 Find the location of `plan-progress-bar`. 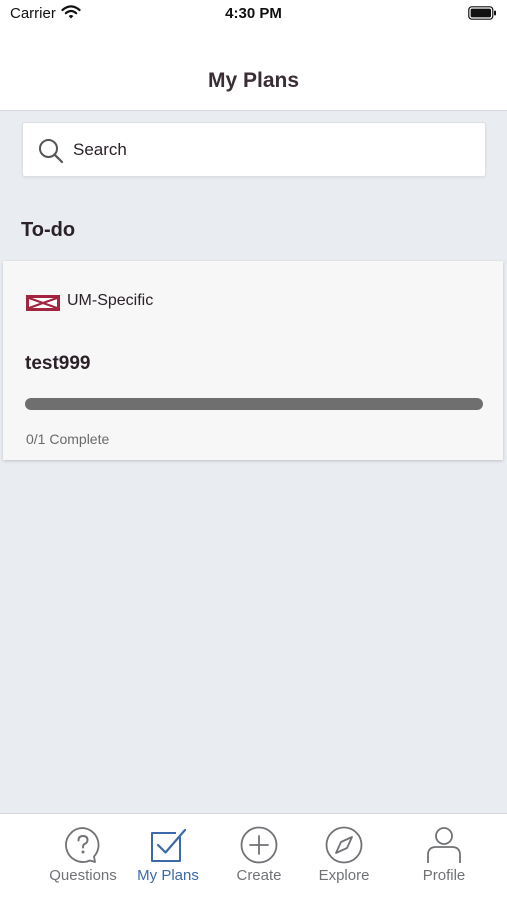

plan-progress-bar is located at coordinates (254, 404).